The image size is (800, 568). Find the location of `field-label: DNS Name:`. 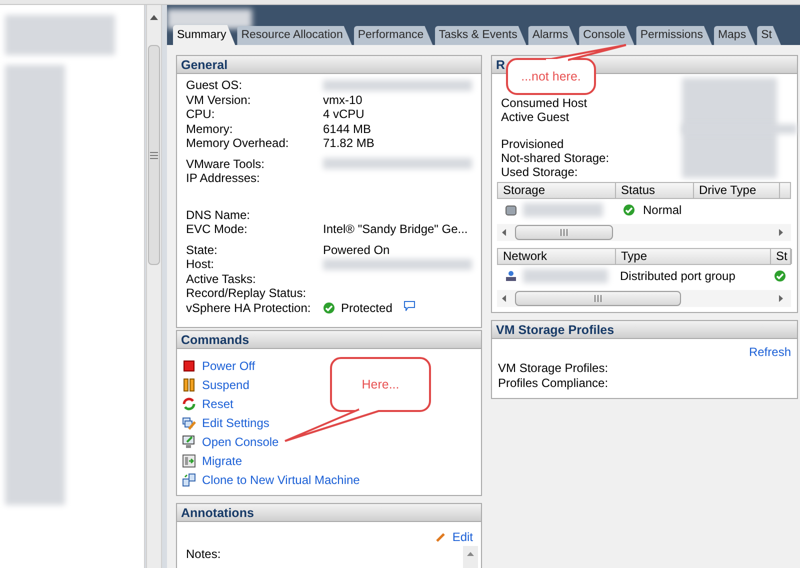

field-label: DNS Name: is located at coordinates (219, 215).